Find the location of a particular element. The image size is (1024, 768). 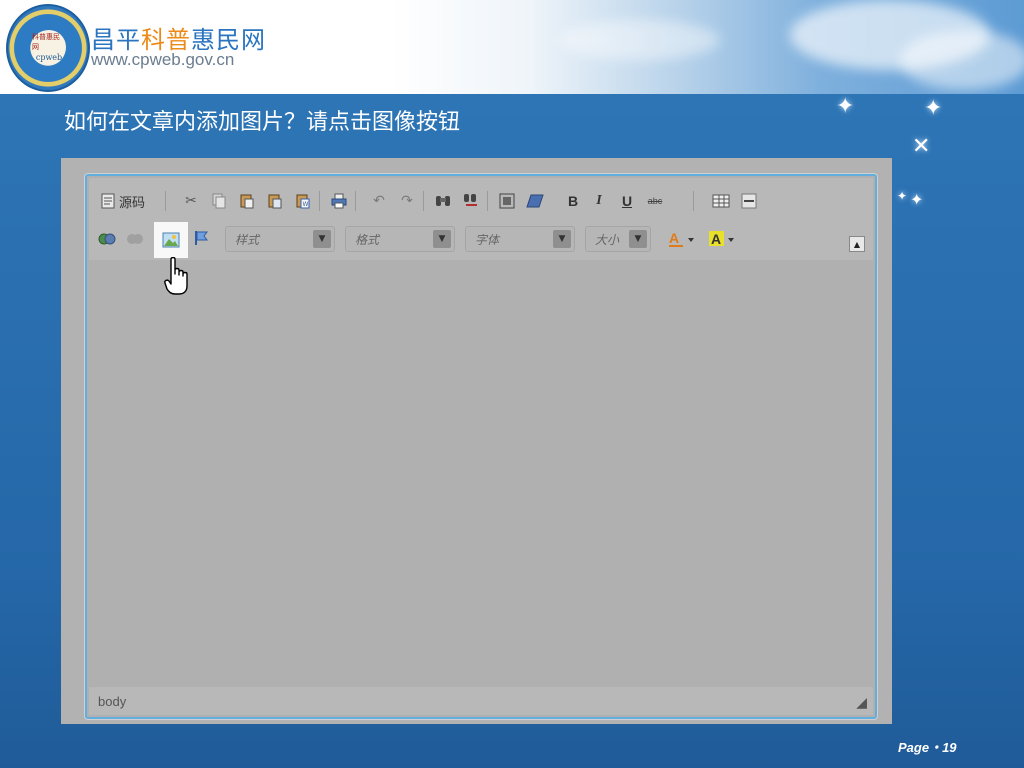

link-icon is located at coordinates (107, 238).